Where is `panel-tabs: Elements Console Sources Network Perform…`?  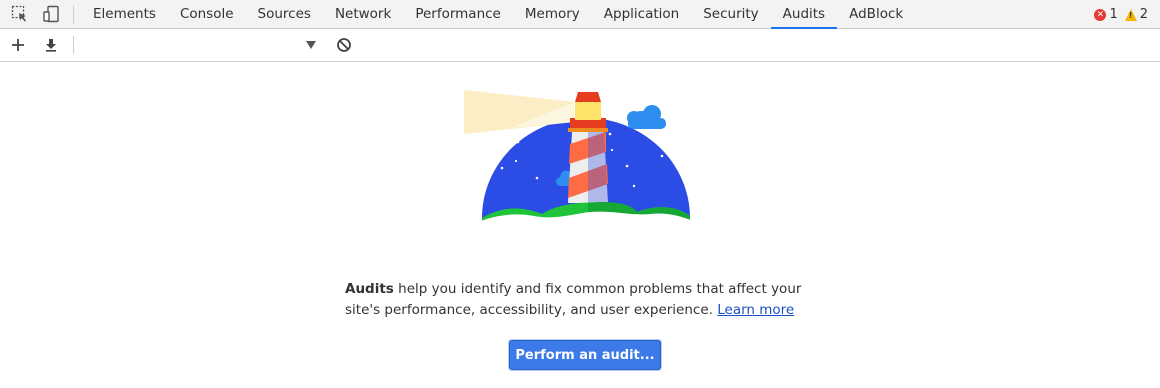
panel-tabs: Elements Console Sources Network Perform… is located at coordinates (498, 14).